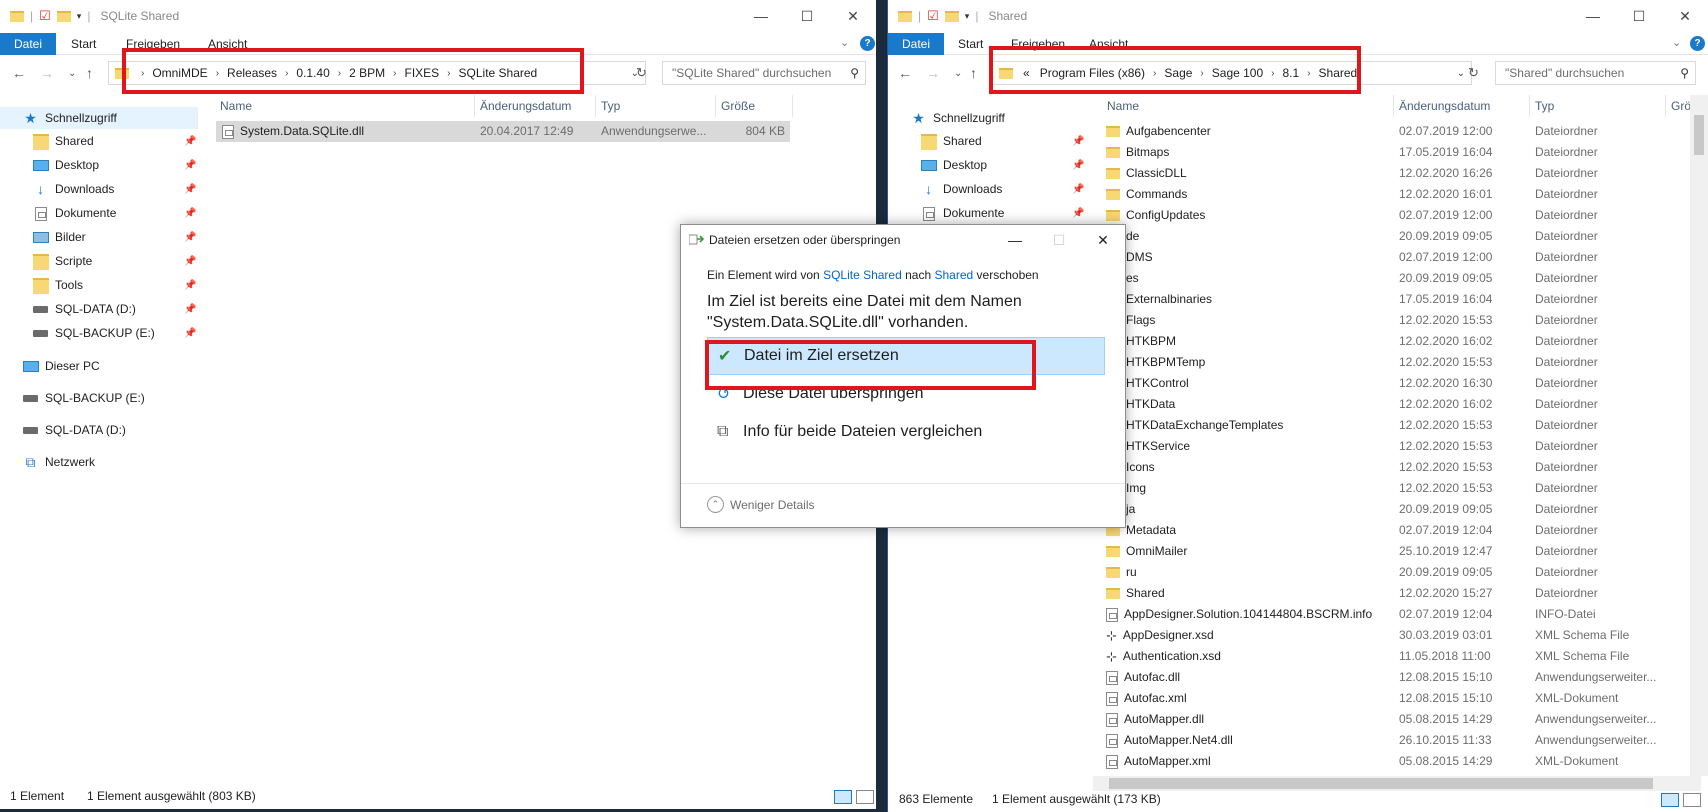  Describe the element at coordinates (74, 430) in the screenshot. I see `sidebar-item-sql-data-drive: SQL-DATA (D:)` at that location.